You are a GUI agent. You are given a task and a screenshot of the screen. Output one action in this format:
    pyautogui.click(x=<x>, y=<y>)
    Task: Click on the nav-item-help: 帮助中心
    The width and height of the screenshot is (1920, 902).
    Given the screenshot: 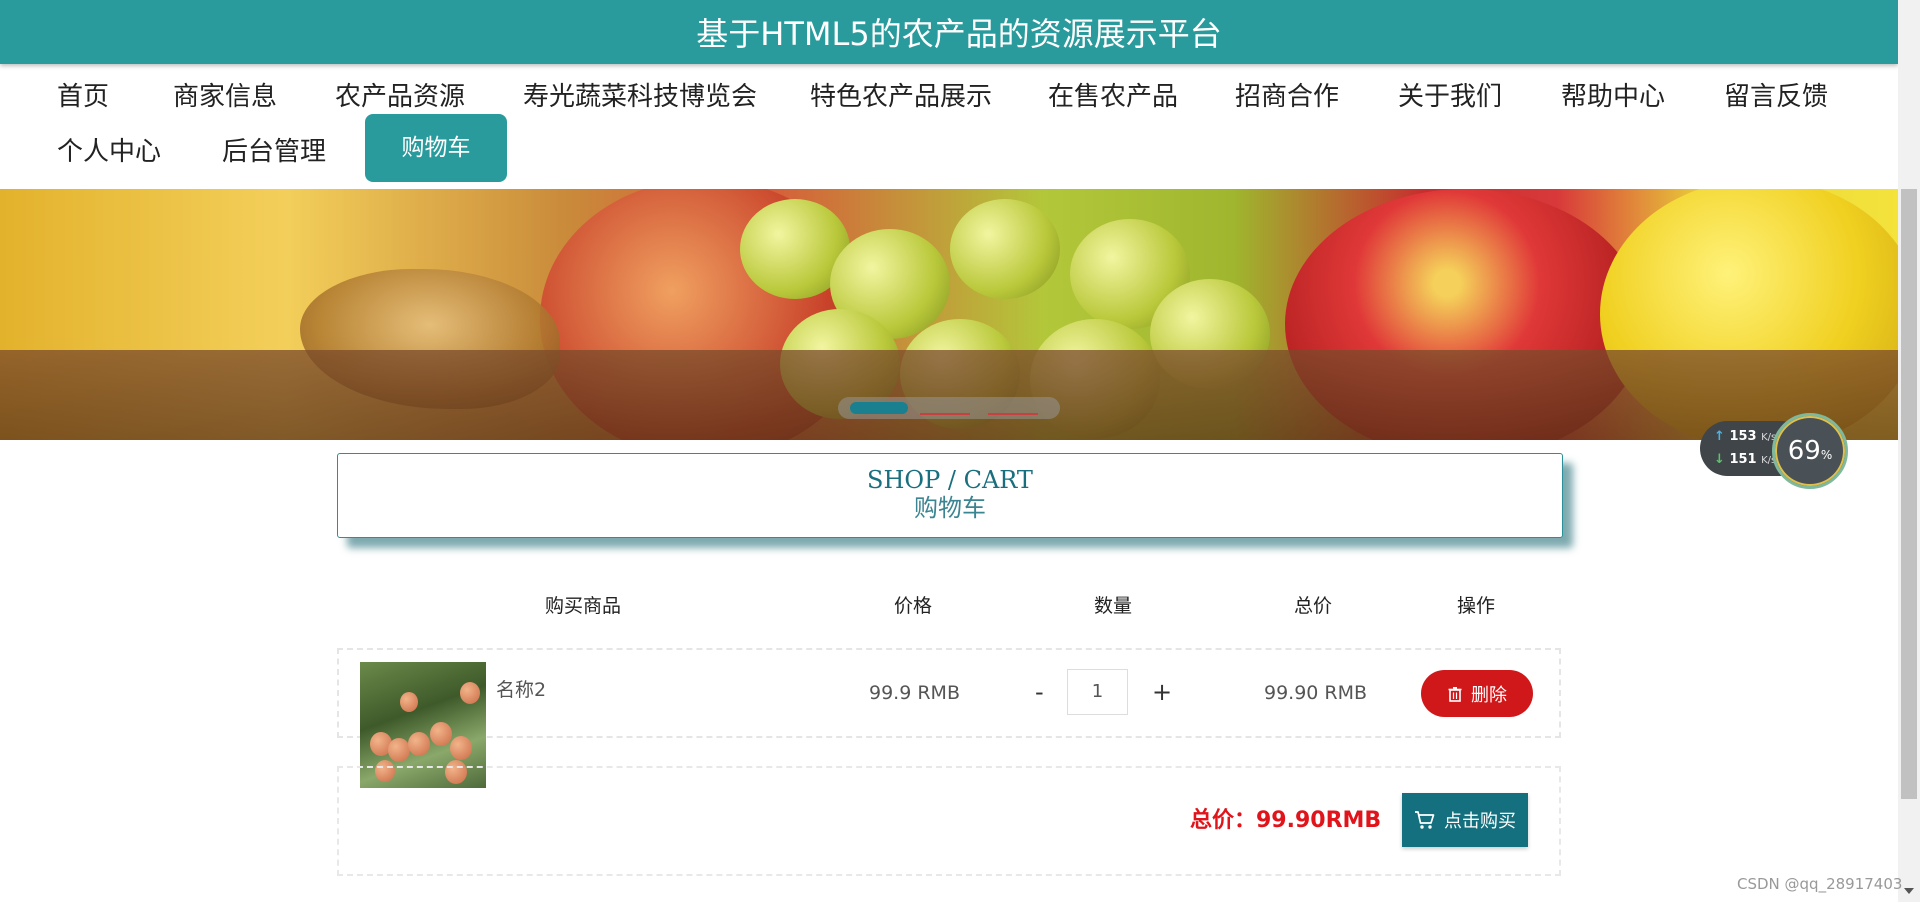 What is the action you would take?
    pyautogui.click(x=1613, y=100)
    